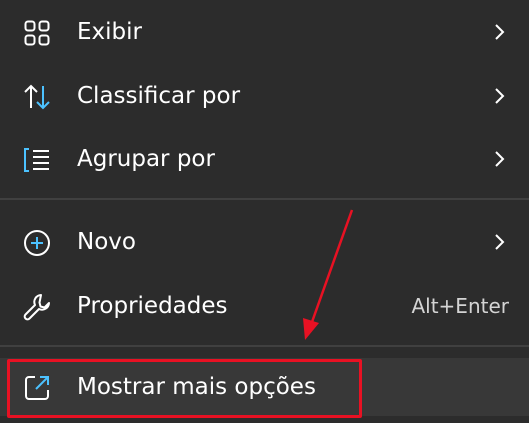 Image resolution: width=529 pixels, height=423 pixels. I want to click on plus-circle-icon, so click(37, 243).